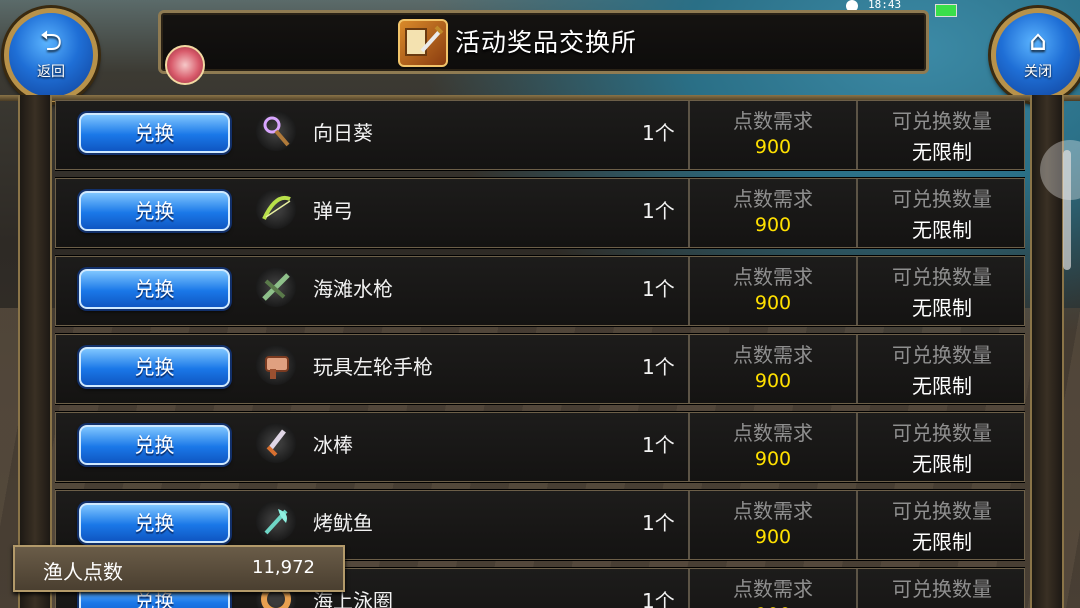 The height and width of the screenshot is (608, 1080). What do you see at coordinates (276, 365) in the screenshot?
I see `toy-revolver-icon` at bounding box center [276, 365].